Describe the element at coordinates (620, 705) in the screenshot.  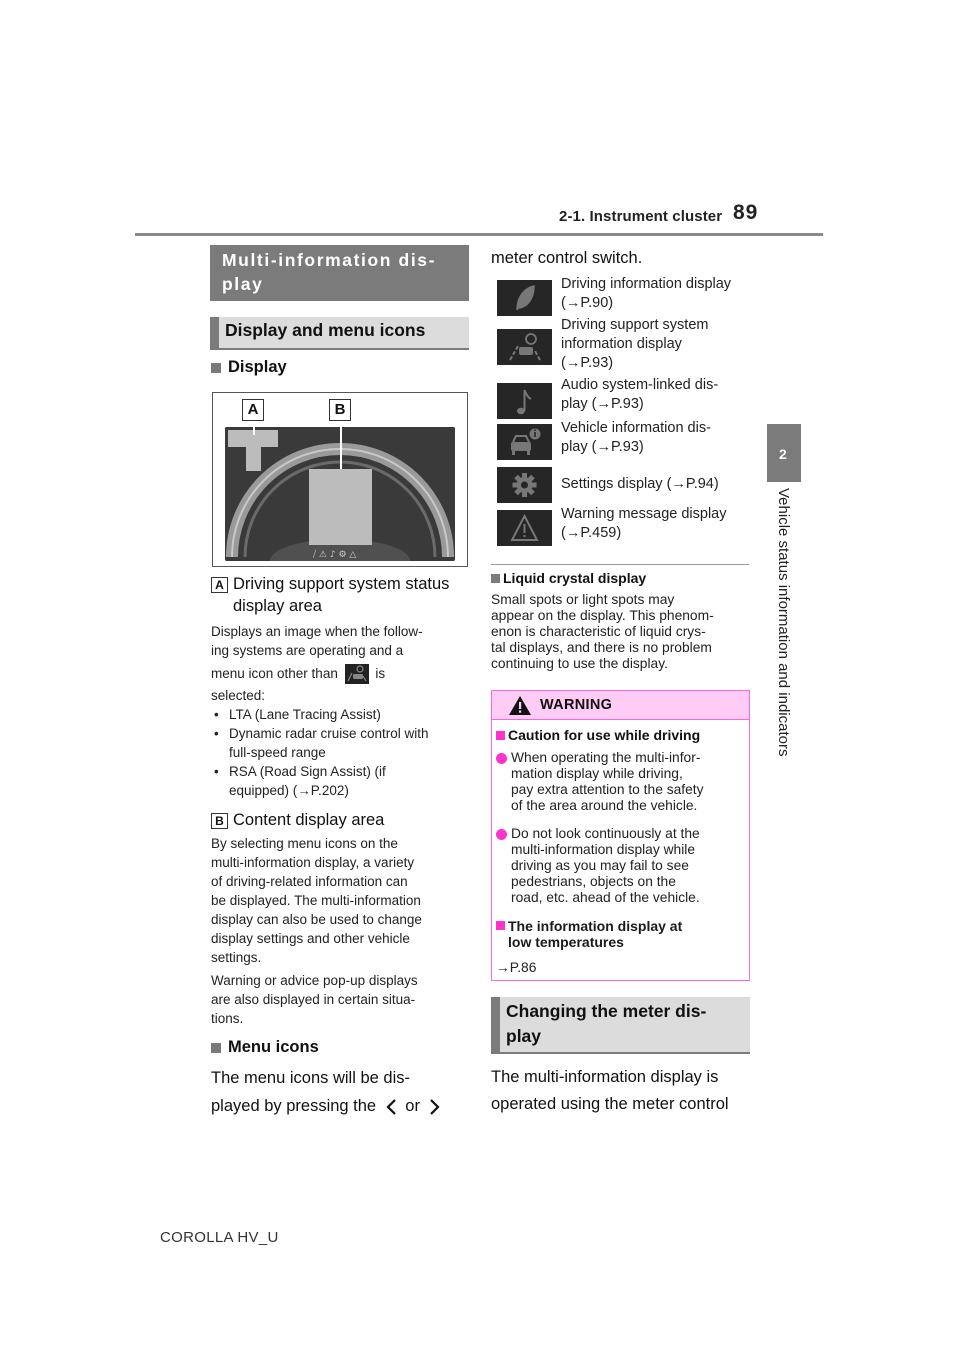
I see `warning-header: WARNING` at that location.